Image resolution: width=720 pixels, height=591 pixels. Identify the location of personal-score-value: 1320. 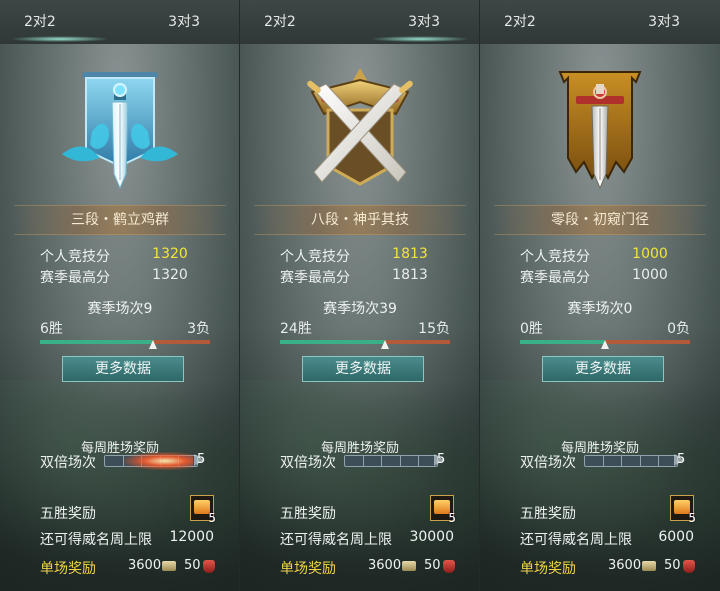
(170, 254).